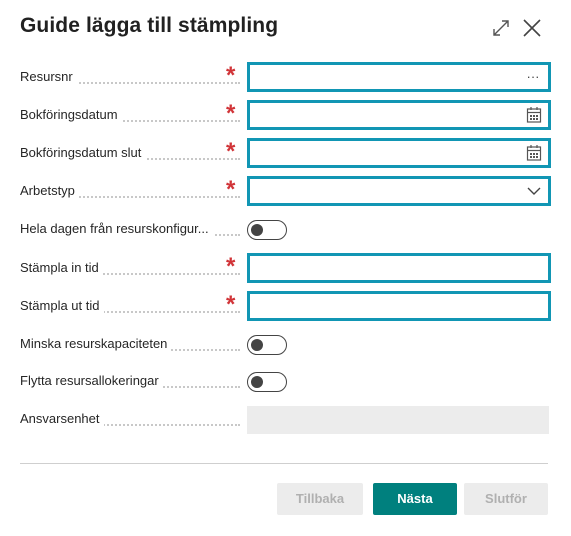  Describe the element at coordinates (267, 345) in the screenshot. I see `minska-resurskapaciteten-toggle` at that location.